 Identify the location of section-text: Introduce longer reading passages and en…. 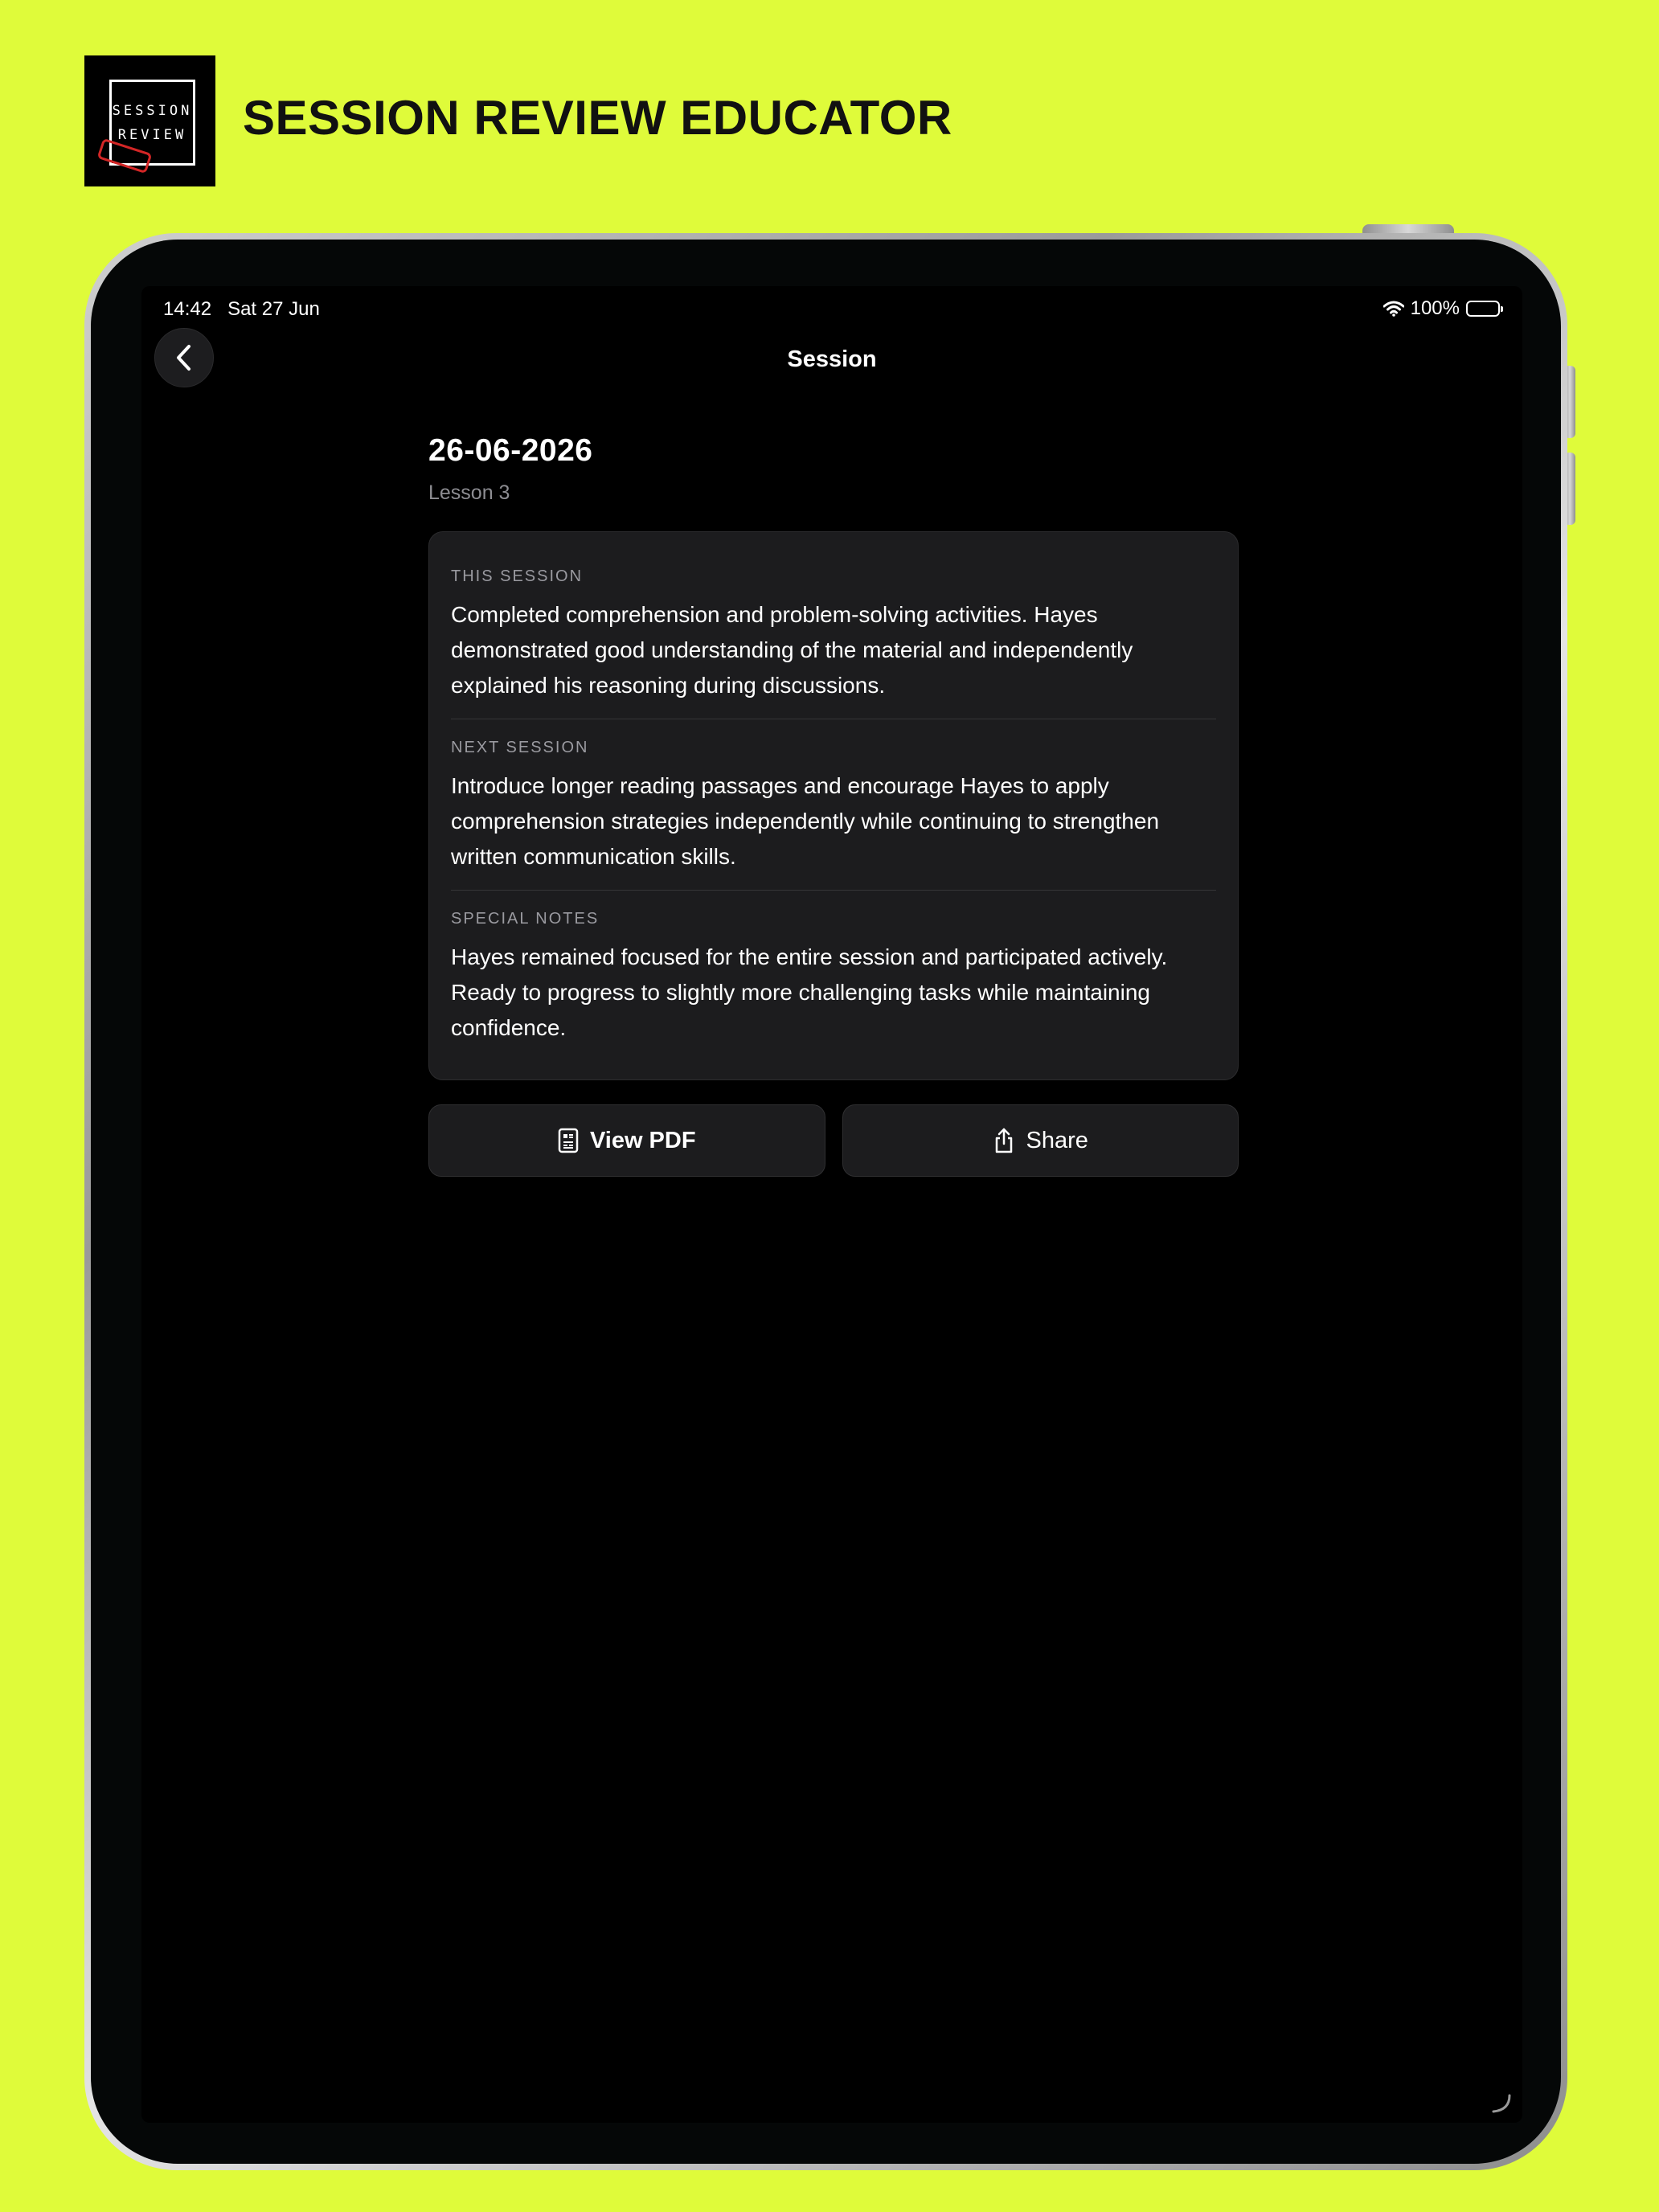
(805, 821).